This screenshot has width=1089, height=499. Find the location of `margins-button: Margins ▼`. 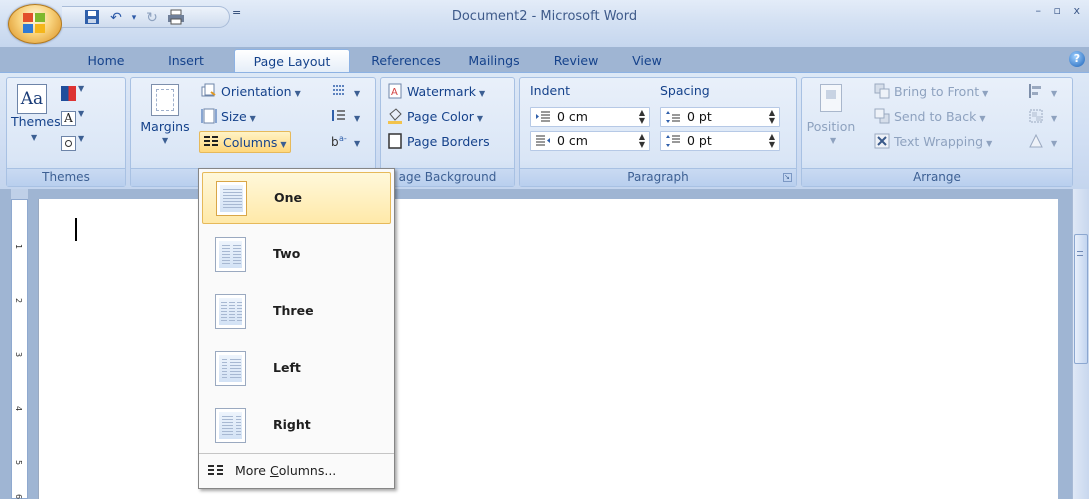

margins-button: Margins ▼ is located at coordinates (165, 121).